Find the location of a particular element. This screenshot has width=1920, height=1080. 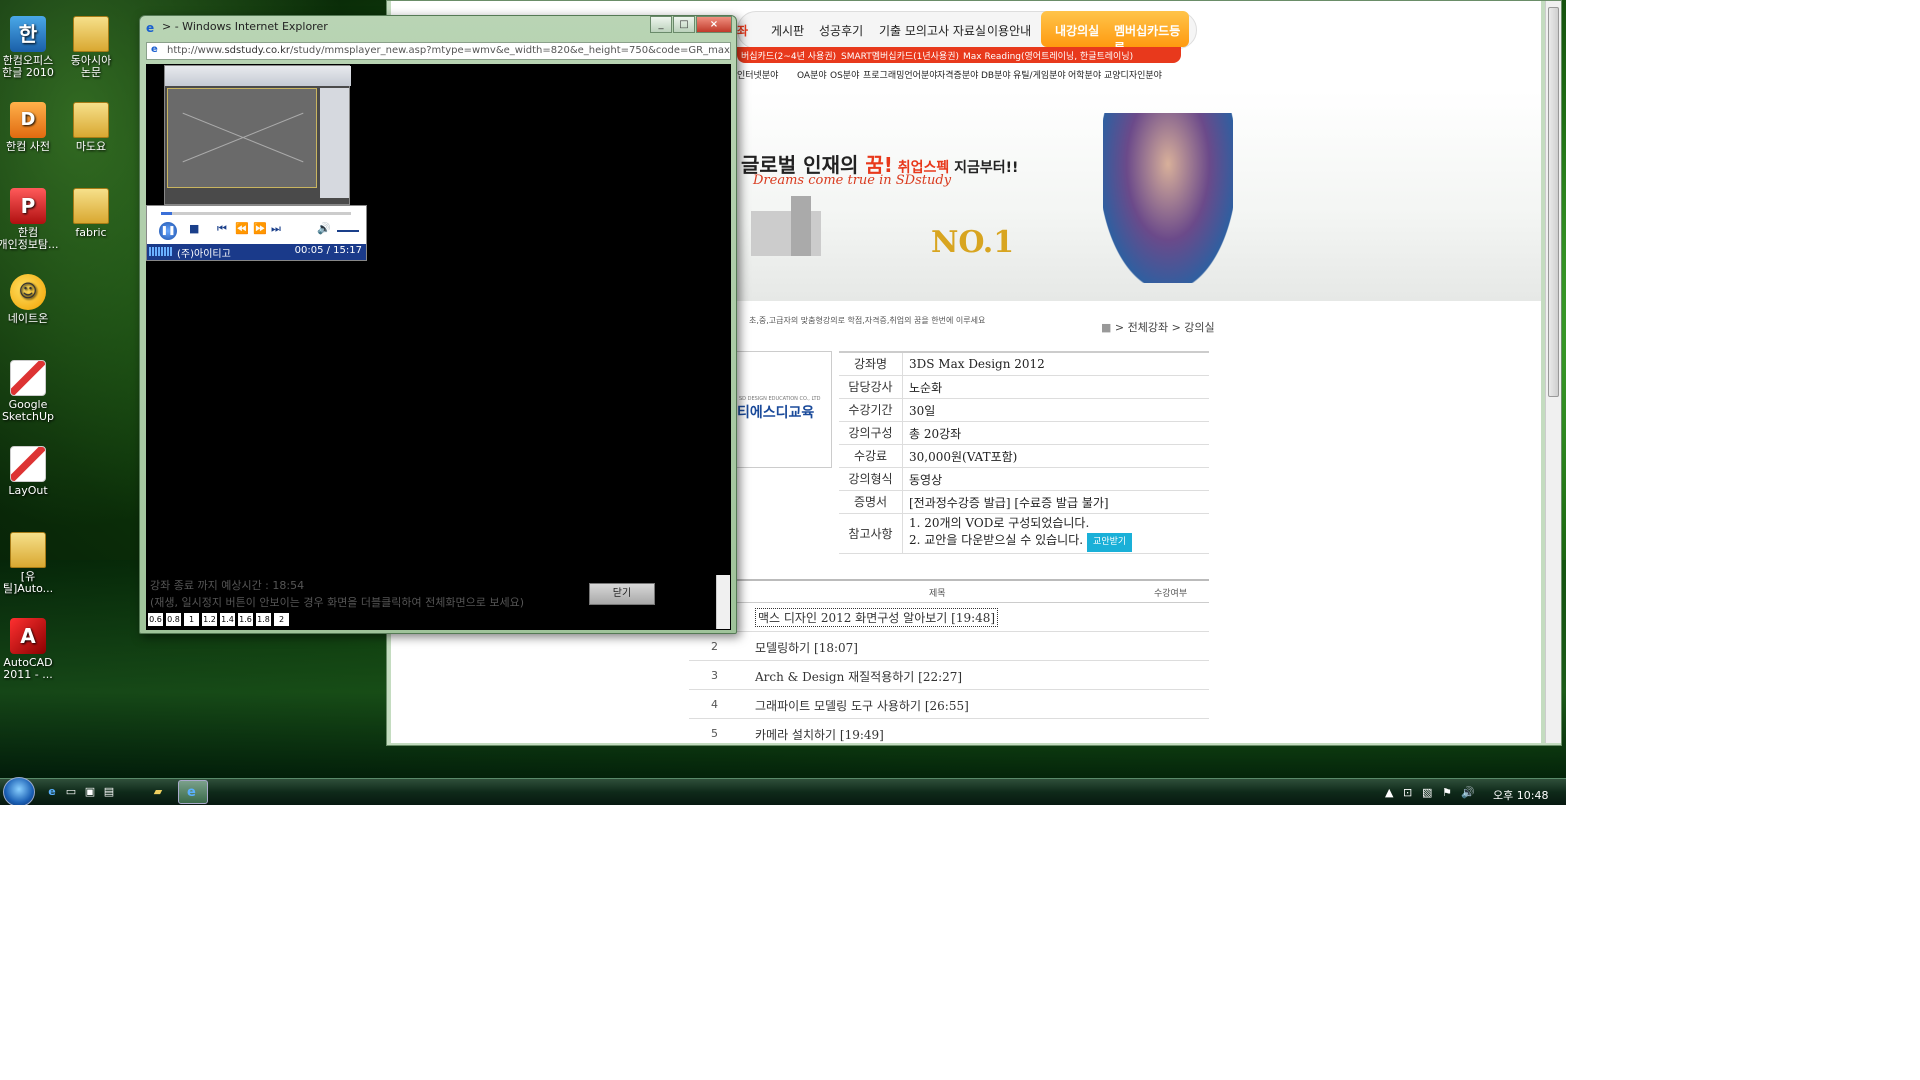

flag-icon: ⚑ is located at coordinates (1447, 792).